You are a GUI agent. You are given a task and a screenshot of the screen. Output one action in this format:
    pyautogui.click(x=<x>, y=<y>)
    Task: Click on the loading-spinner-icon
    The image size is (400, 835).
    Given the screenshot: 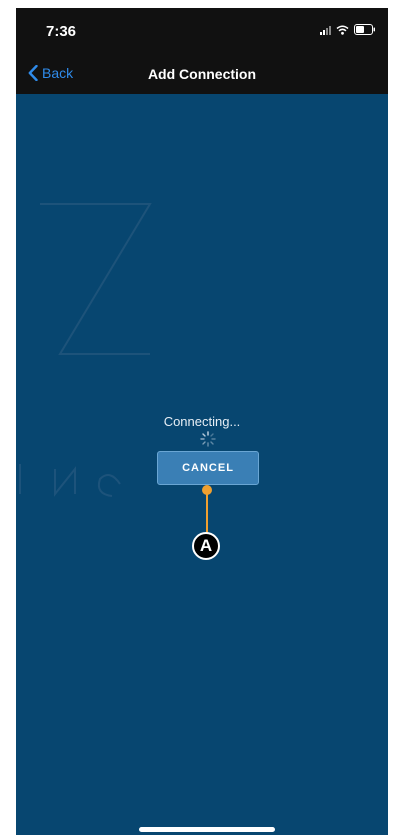 What is the action you would take?
    pyautogui.click(x=208, y=439)
    